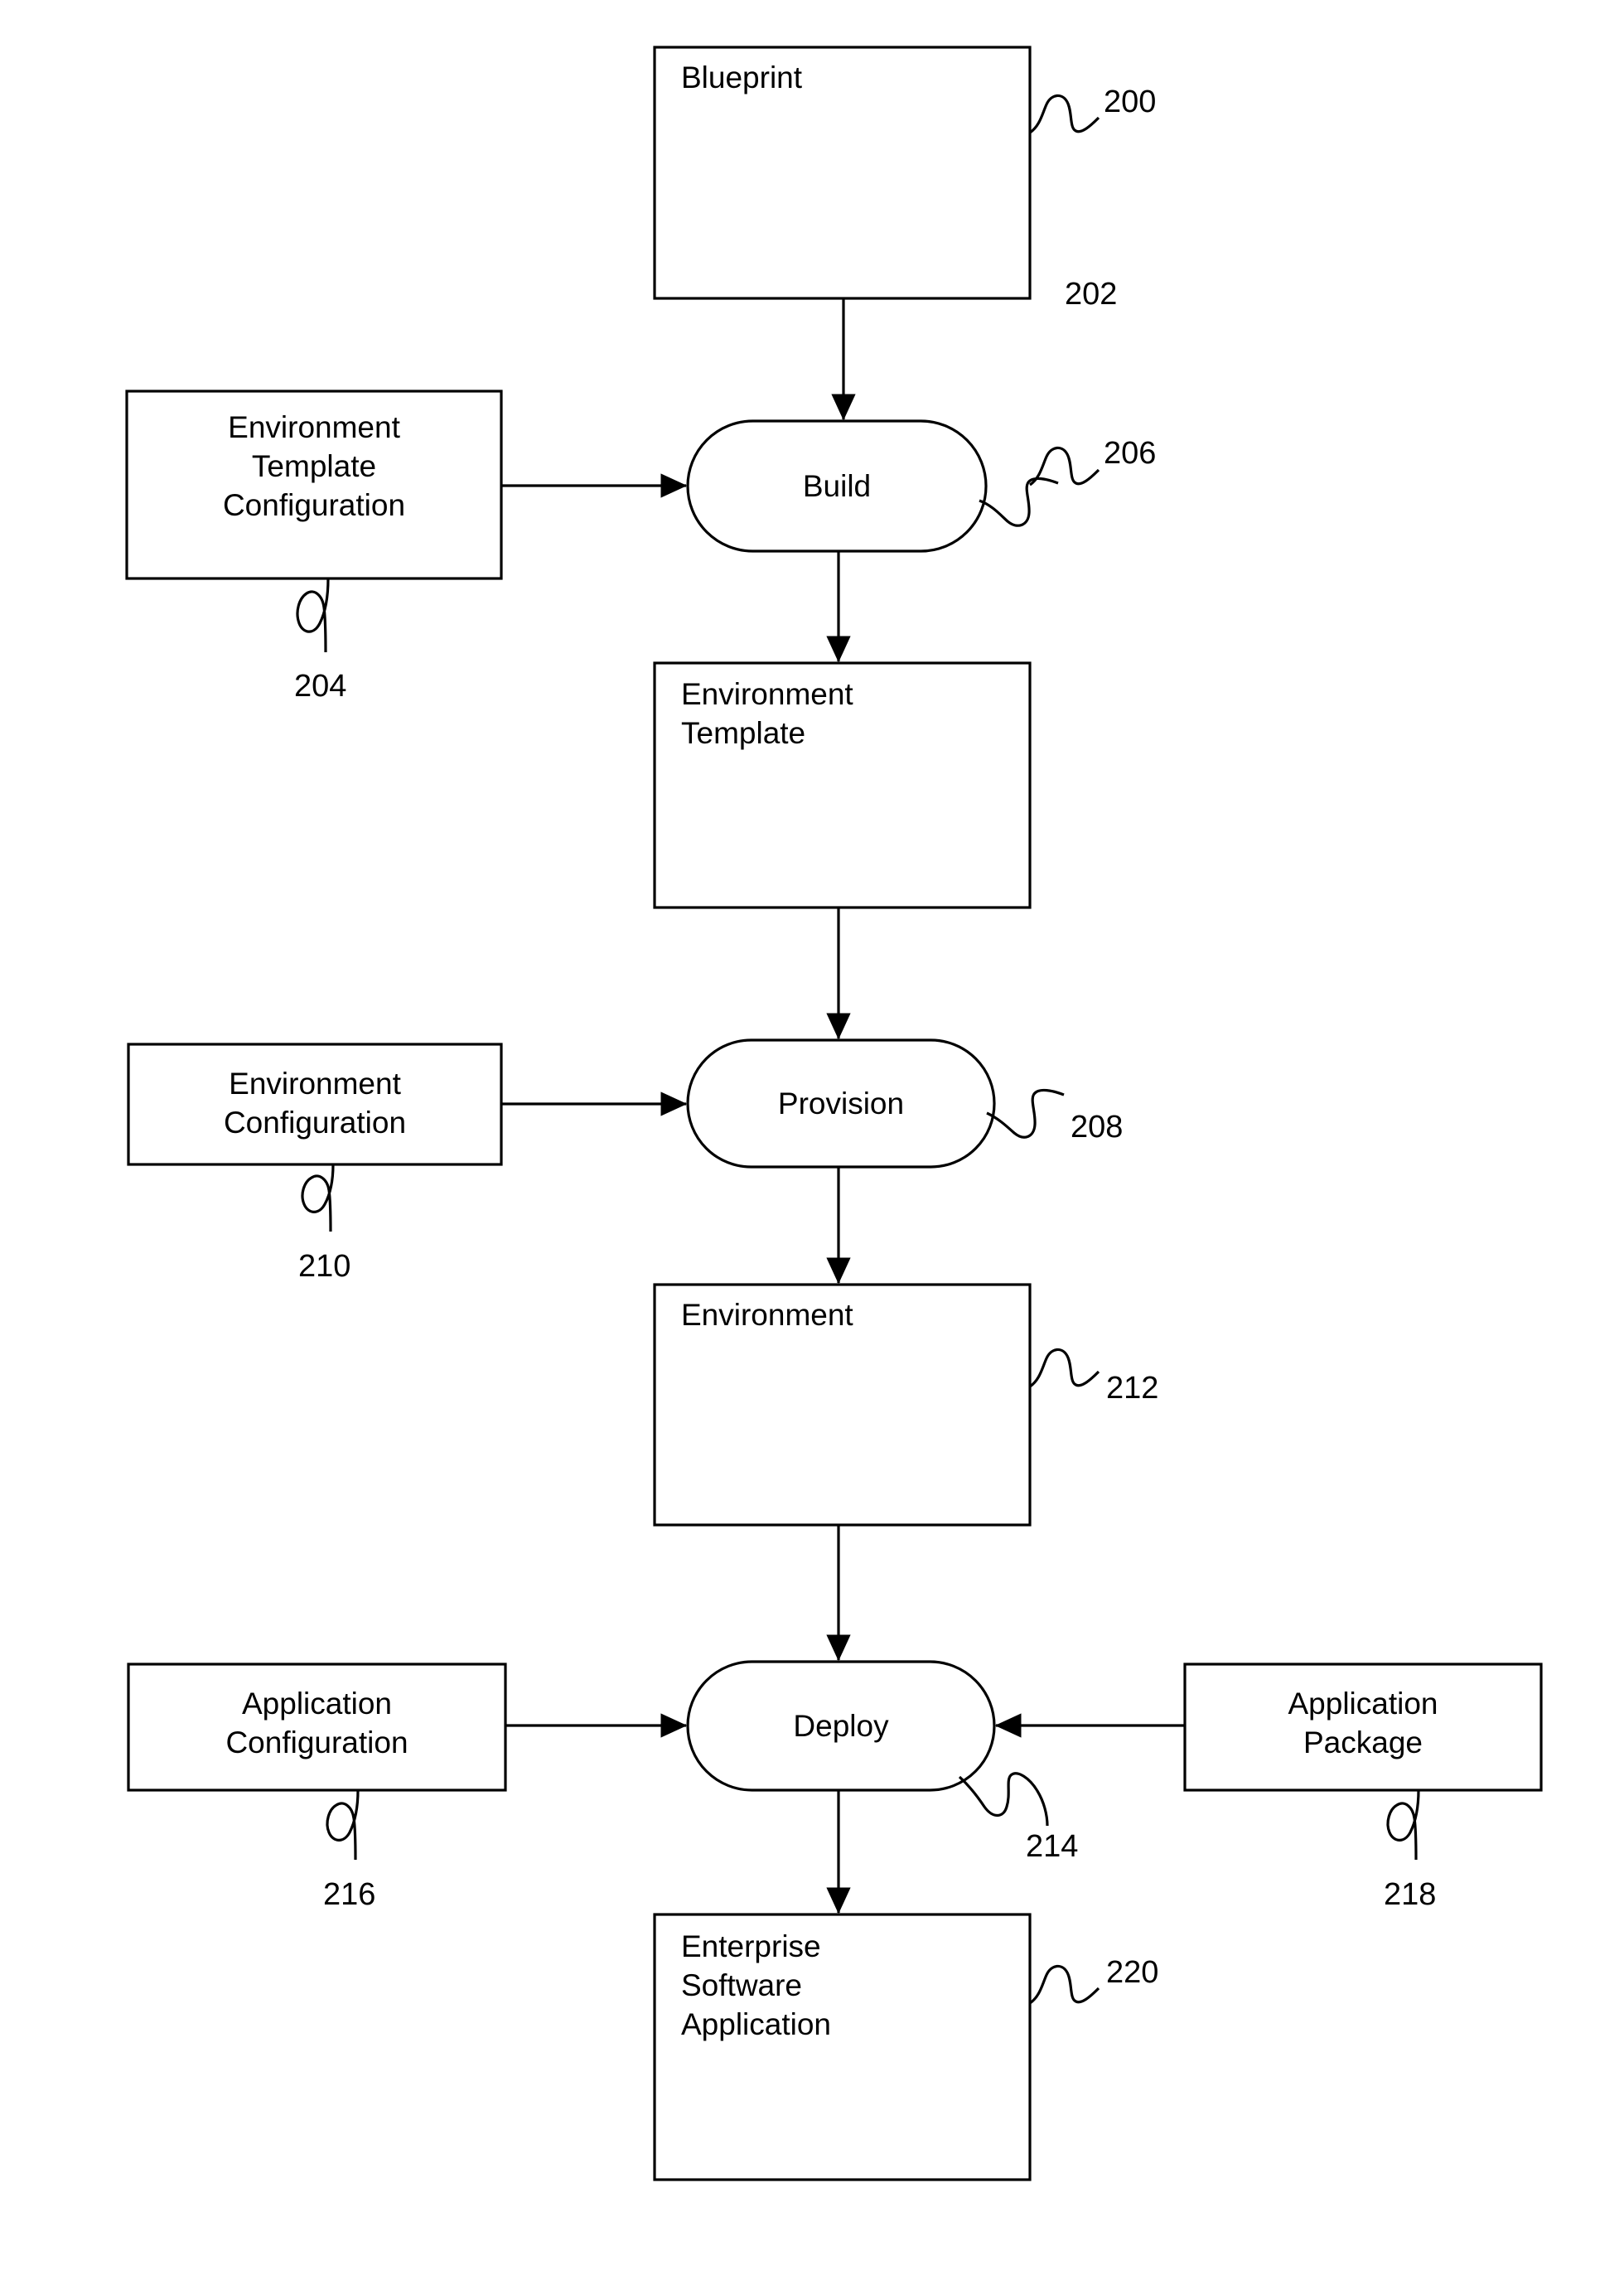  I want to click on node-env-template, so click(842, 785).